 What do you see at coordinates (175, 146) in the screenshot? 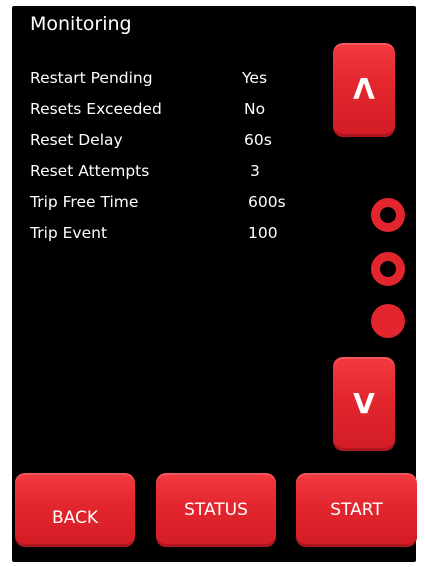
I see `parameter-row-reset-delay: Reset Delay 60s` at bounding box center [175, 146].